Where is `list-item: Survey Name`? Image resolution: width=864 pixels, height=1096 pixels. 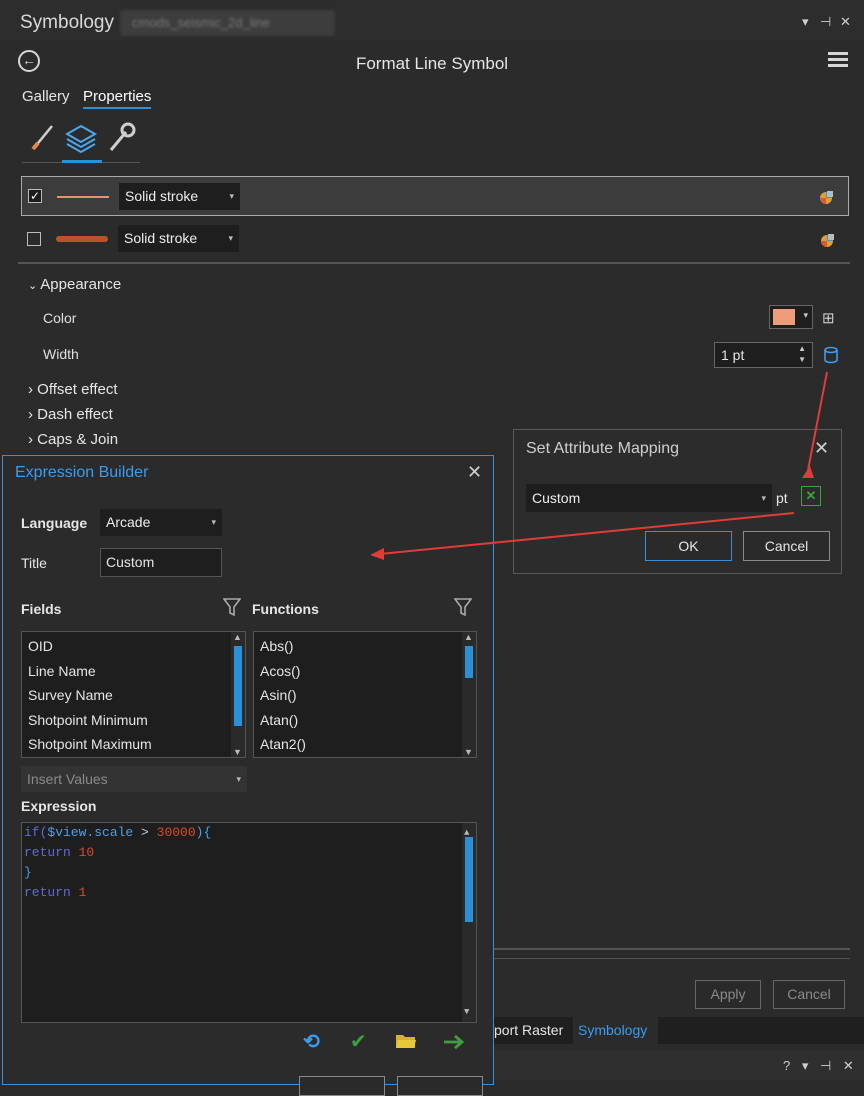
list-item: Survey Name is located at coordinates (133, 695).